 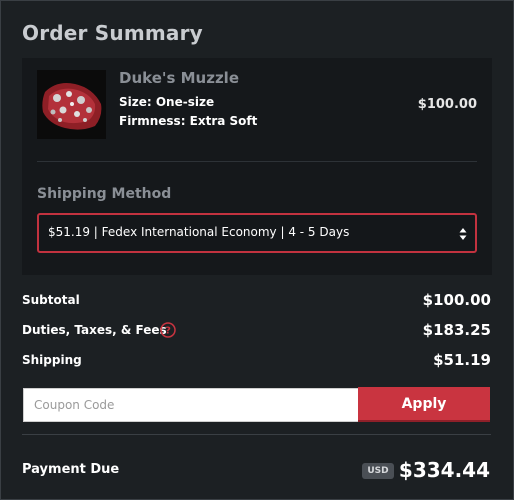 I want to click on coupon-code-input, so click(x=193, y=405).